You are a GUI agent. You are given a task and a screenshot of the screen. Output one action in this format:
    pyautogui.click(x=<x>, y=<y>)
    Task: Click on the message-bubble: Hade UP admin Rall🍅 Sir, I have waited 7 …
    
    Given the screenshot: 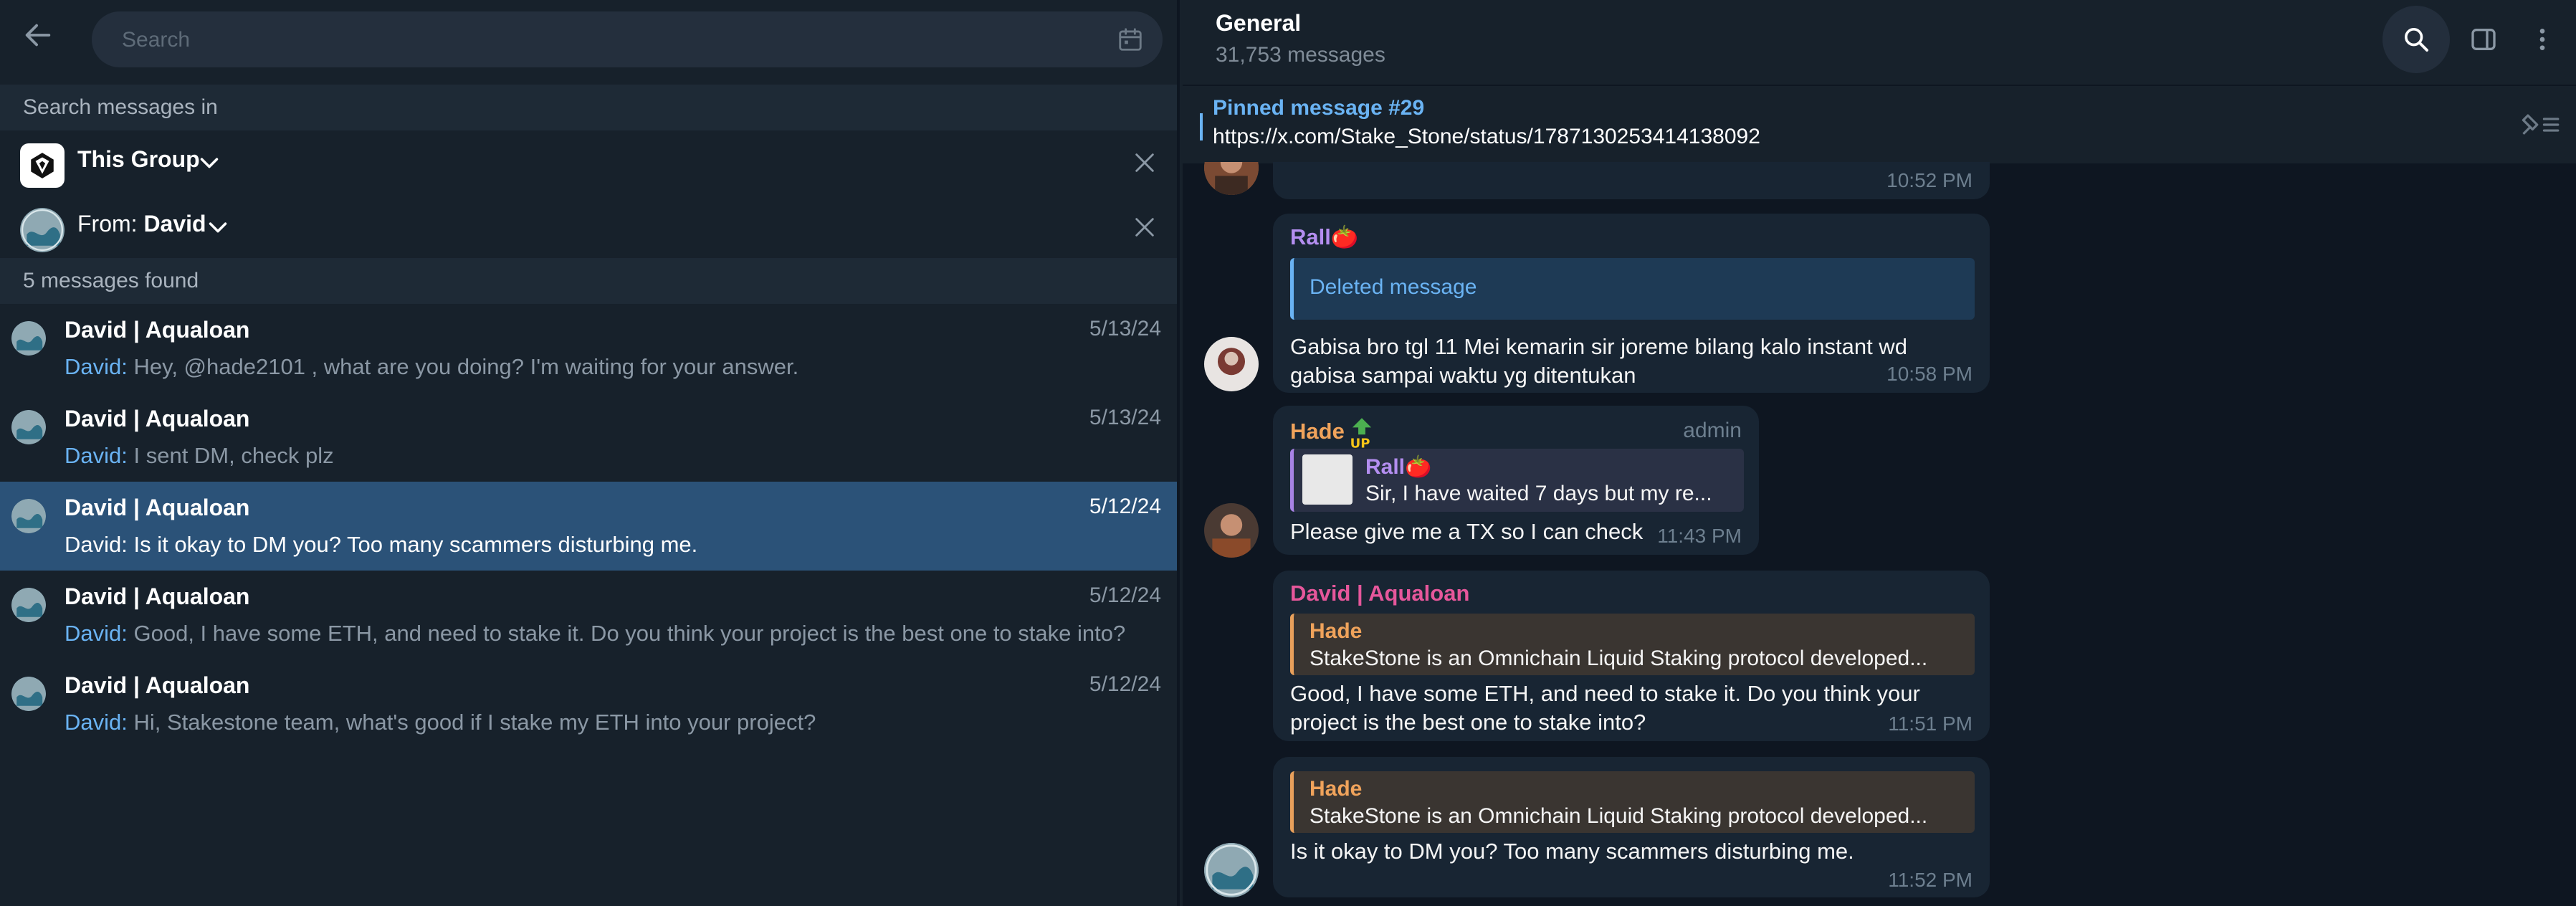 What is the action you would take?
    pyautogui.click(x=1516, y=481)
    